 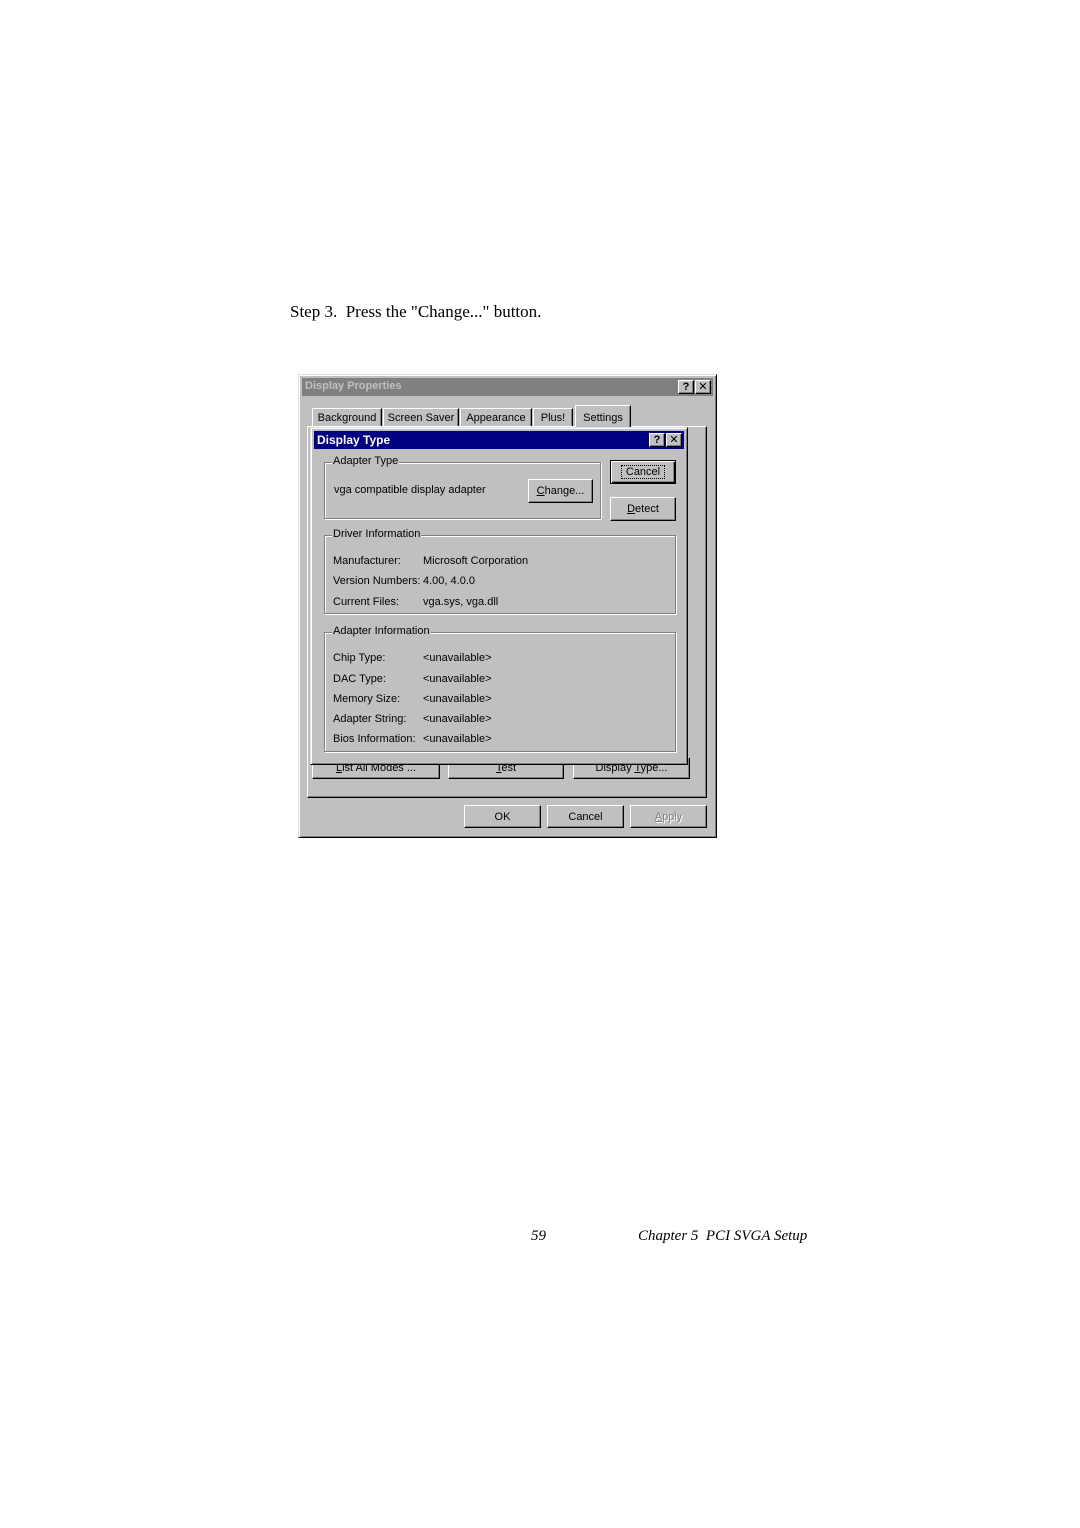 I want to click on display-type-titlebar: Display Type ? ✕, so click(x=499, y=440).